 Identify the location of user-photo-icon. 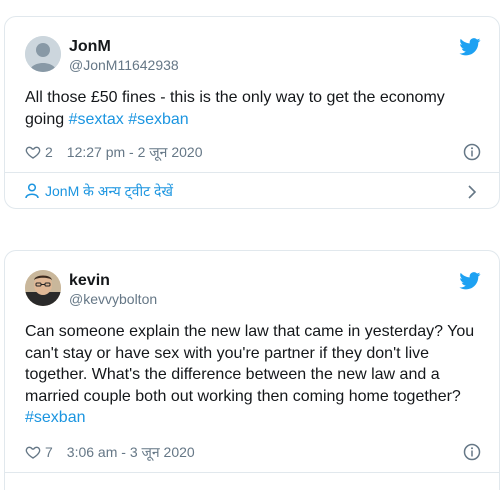
(43, 288).